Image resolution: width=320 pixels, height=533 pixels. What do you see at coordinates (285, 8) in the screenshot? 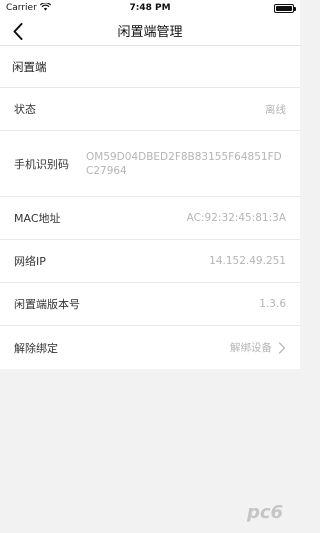
I see `battery-icon` at bounding box center [285, 8].